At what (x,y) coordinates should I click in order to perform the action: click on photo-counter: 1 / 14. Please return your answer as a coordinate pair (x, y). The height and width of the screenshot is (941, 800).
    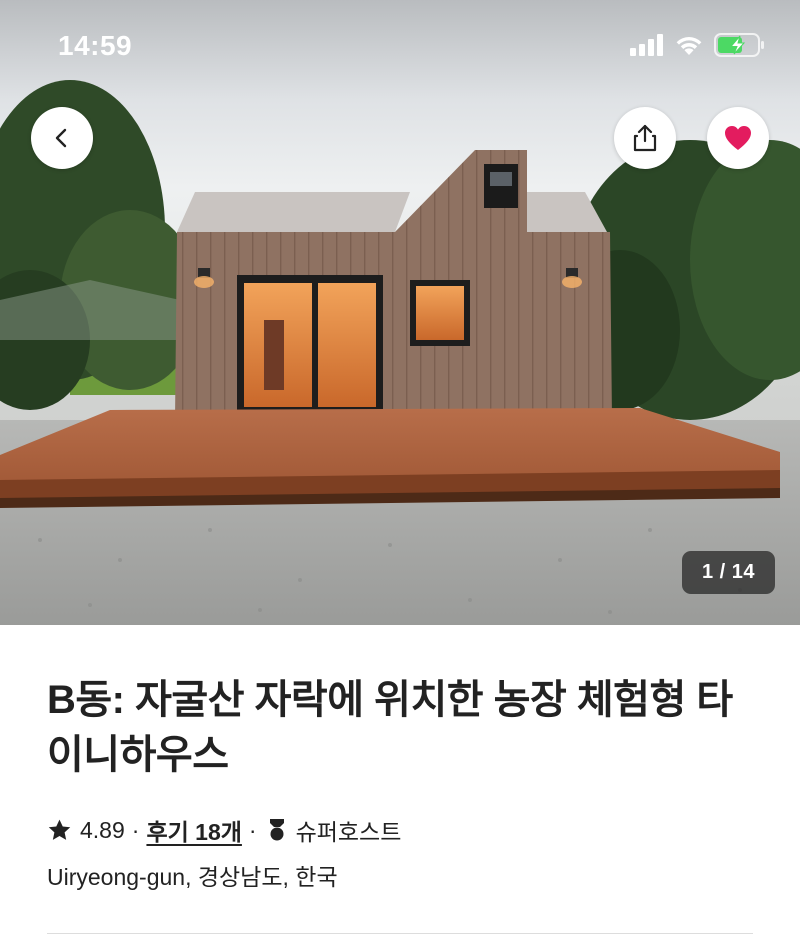
    Looking at the image, I should click on (728, 572).